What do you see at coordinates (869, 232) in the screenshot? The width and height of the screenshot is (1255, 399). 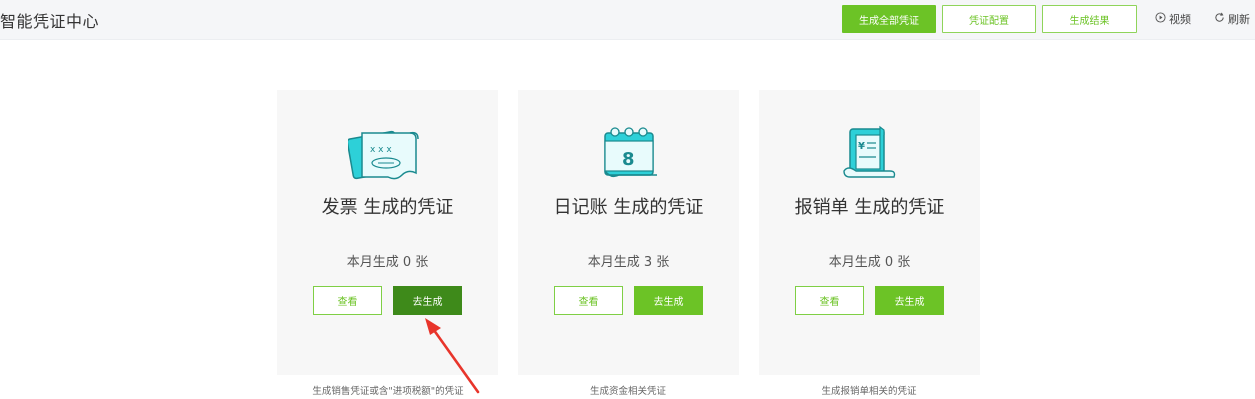 I see `expense-voucher-card: ¥ 报销单 生成的凭证 本月生成 0 张 查看 去生成` at bounding box center [869, 232].